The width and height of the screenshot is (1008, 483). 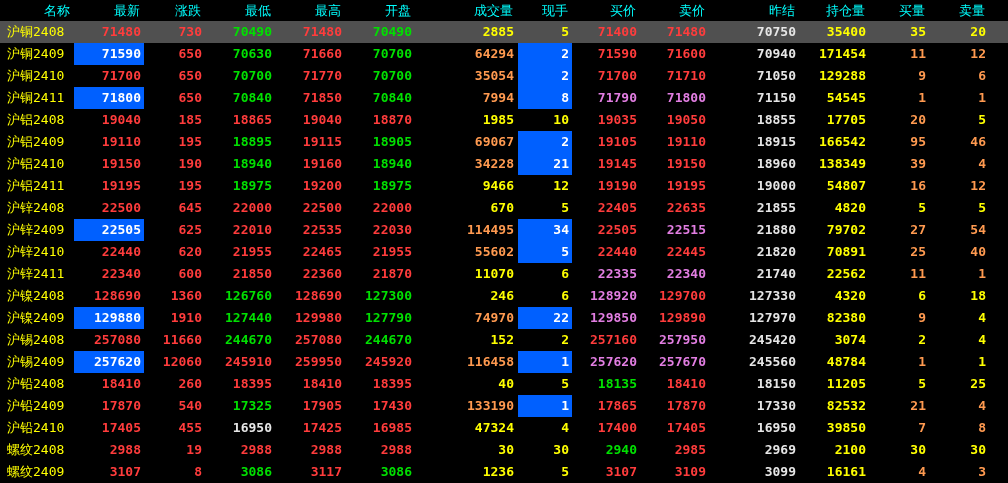 I want to click on table-cell: 7994, so click(x=498, y=98).